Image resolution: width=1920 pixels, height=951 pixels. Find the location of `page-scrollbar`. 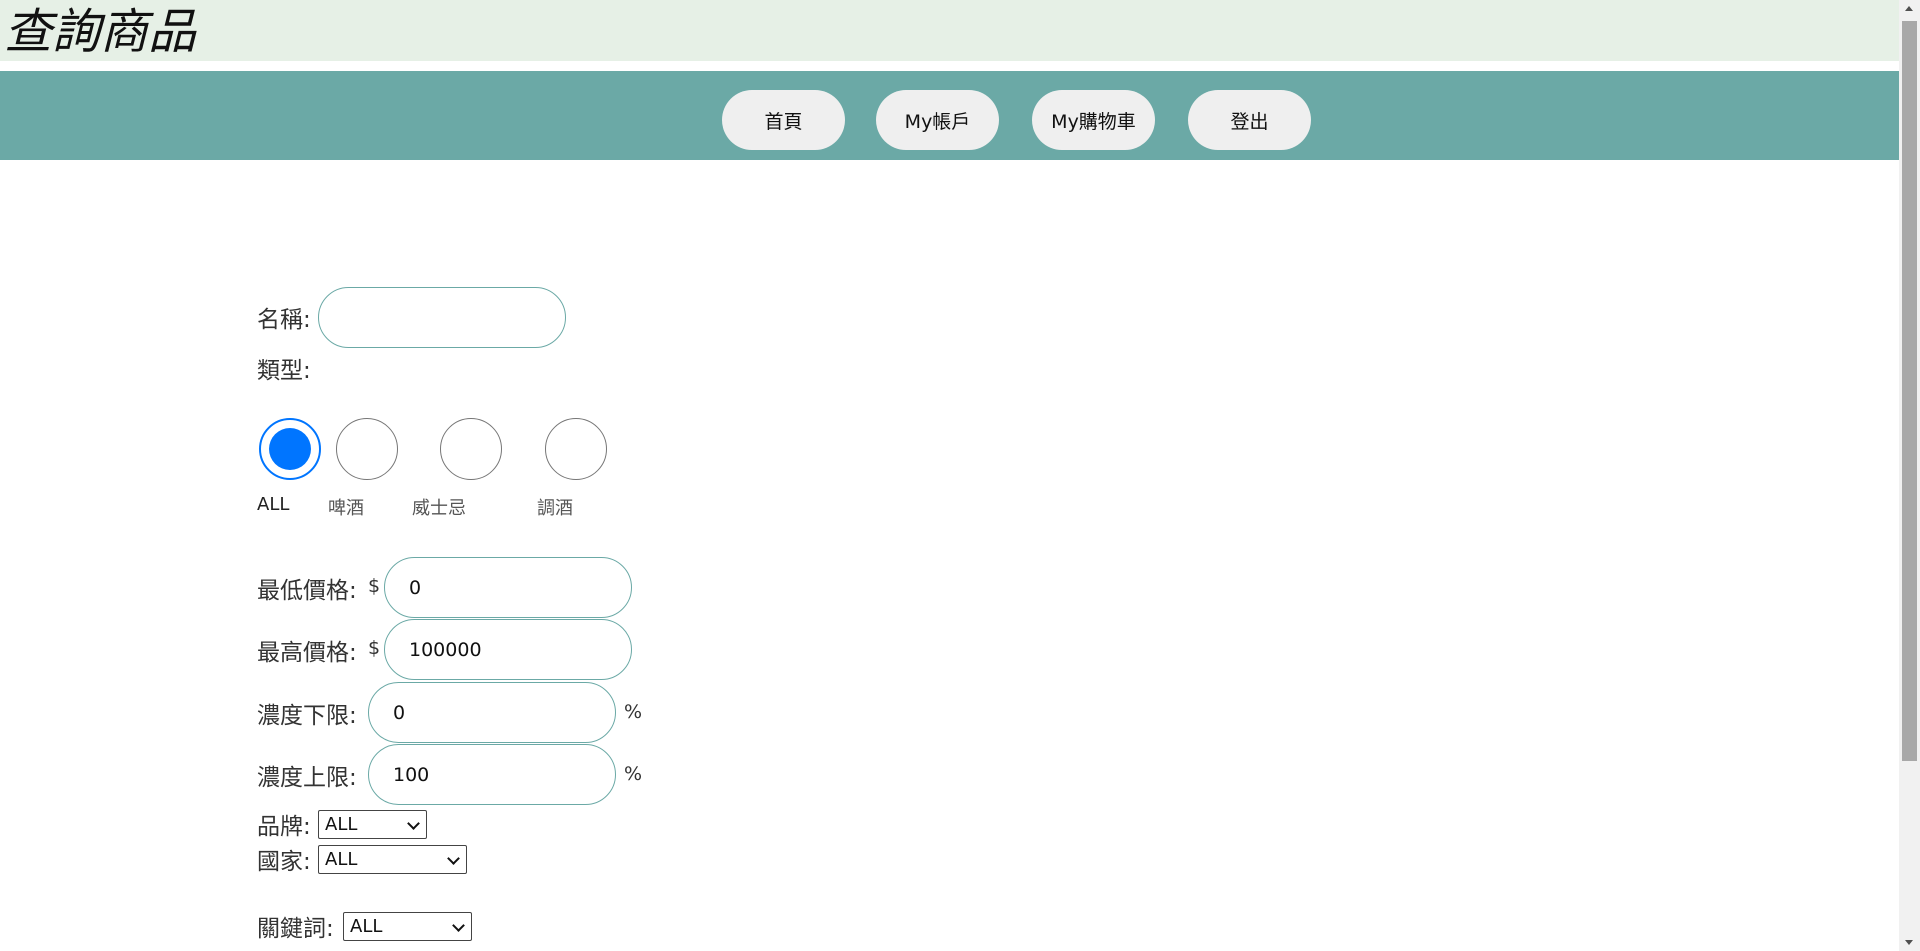

page-scrollbar is located at coordinates (1909, 475).